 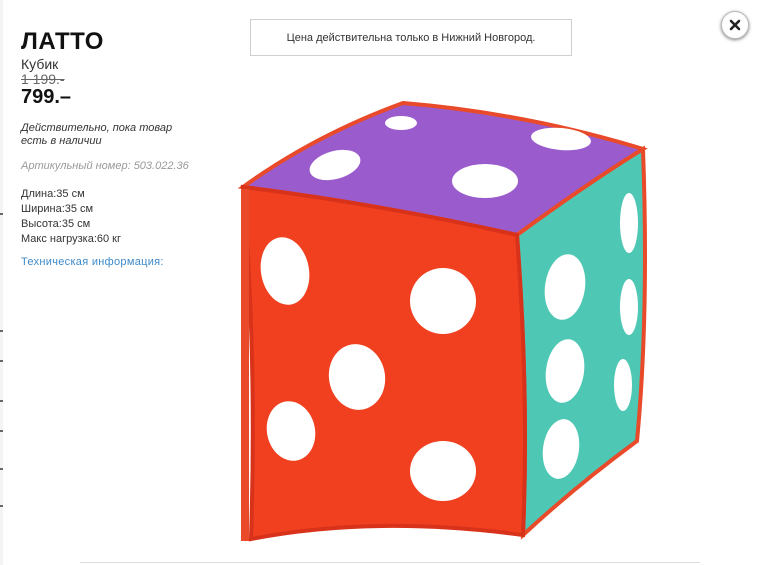 What do you see at coordinates (97, 134) in the screenshot?
I see `availability-note: Действительно, пока товар есть в наличии` at bounding box center [97, 134].